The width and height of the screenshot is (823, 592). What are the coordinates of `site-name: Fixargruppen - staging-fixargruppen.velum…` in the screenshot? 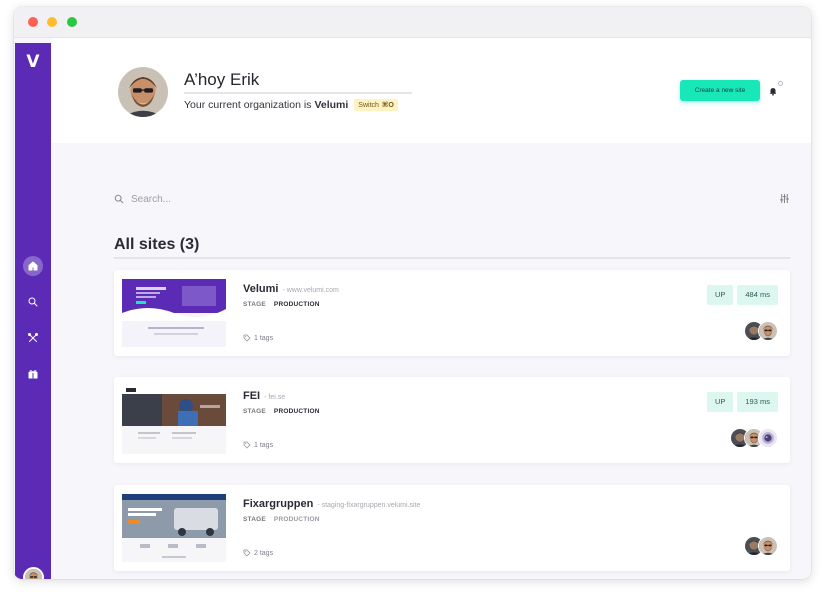 It's located at (331, 504).